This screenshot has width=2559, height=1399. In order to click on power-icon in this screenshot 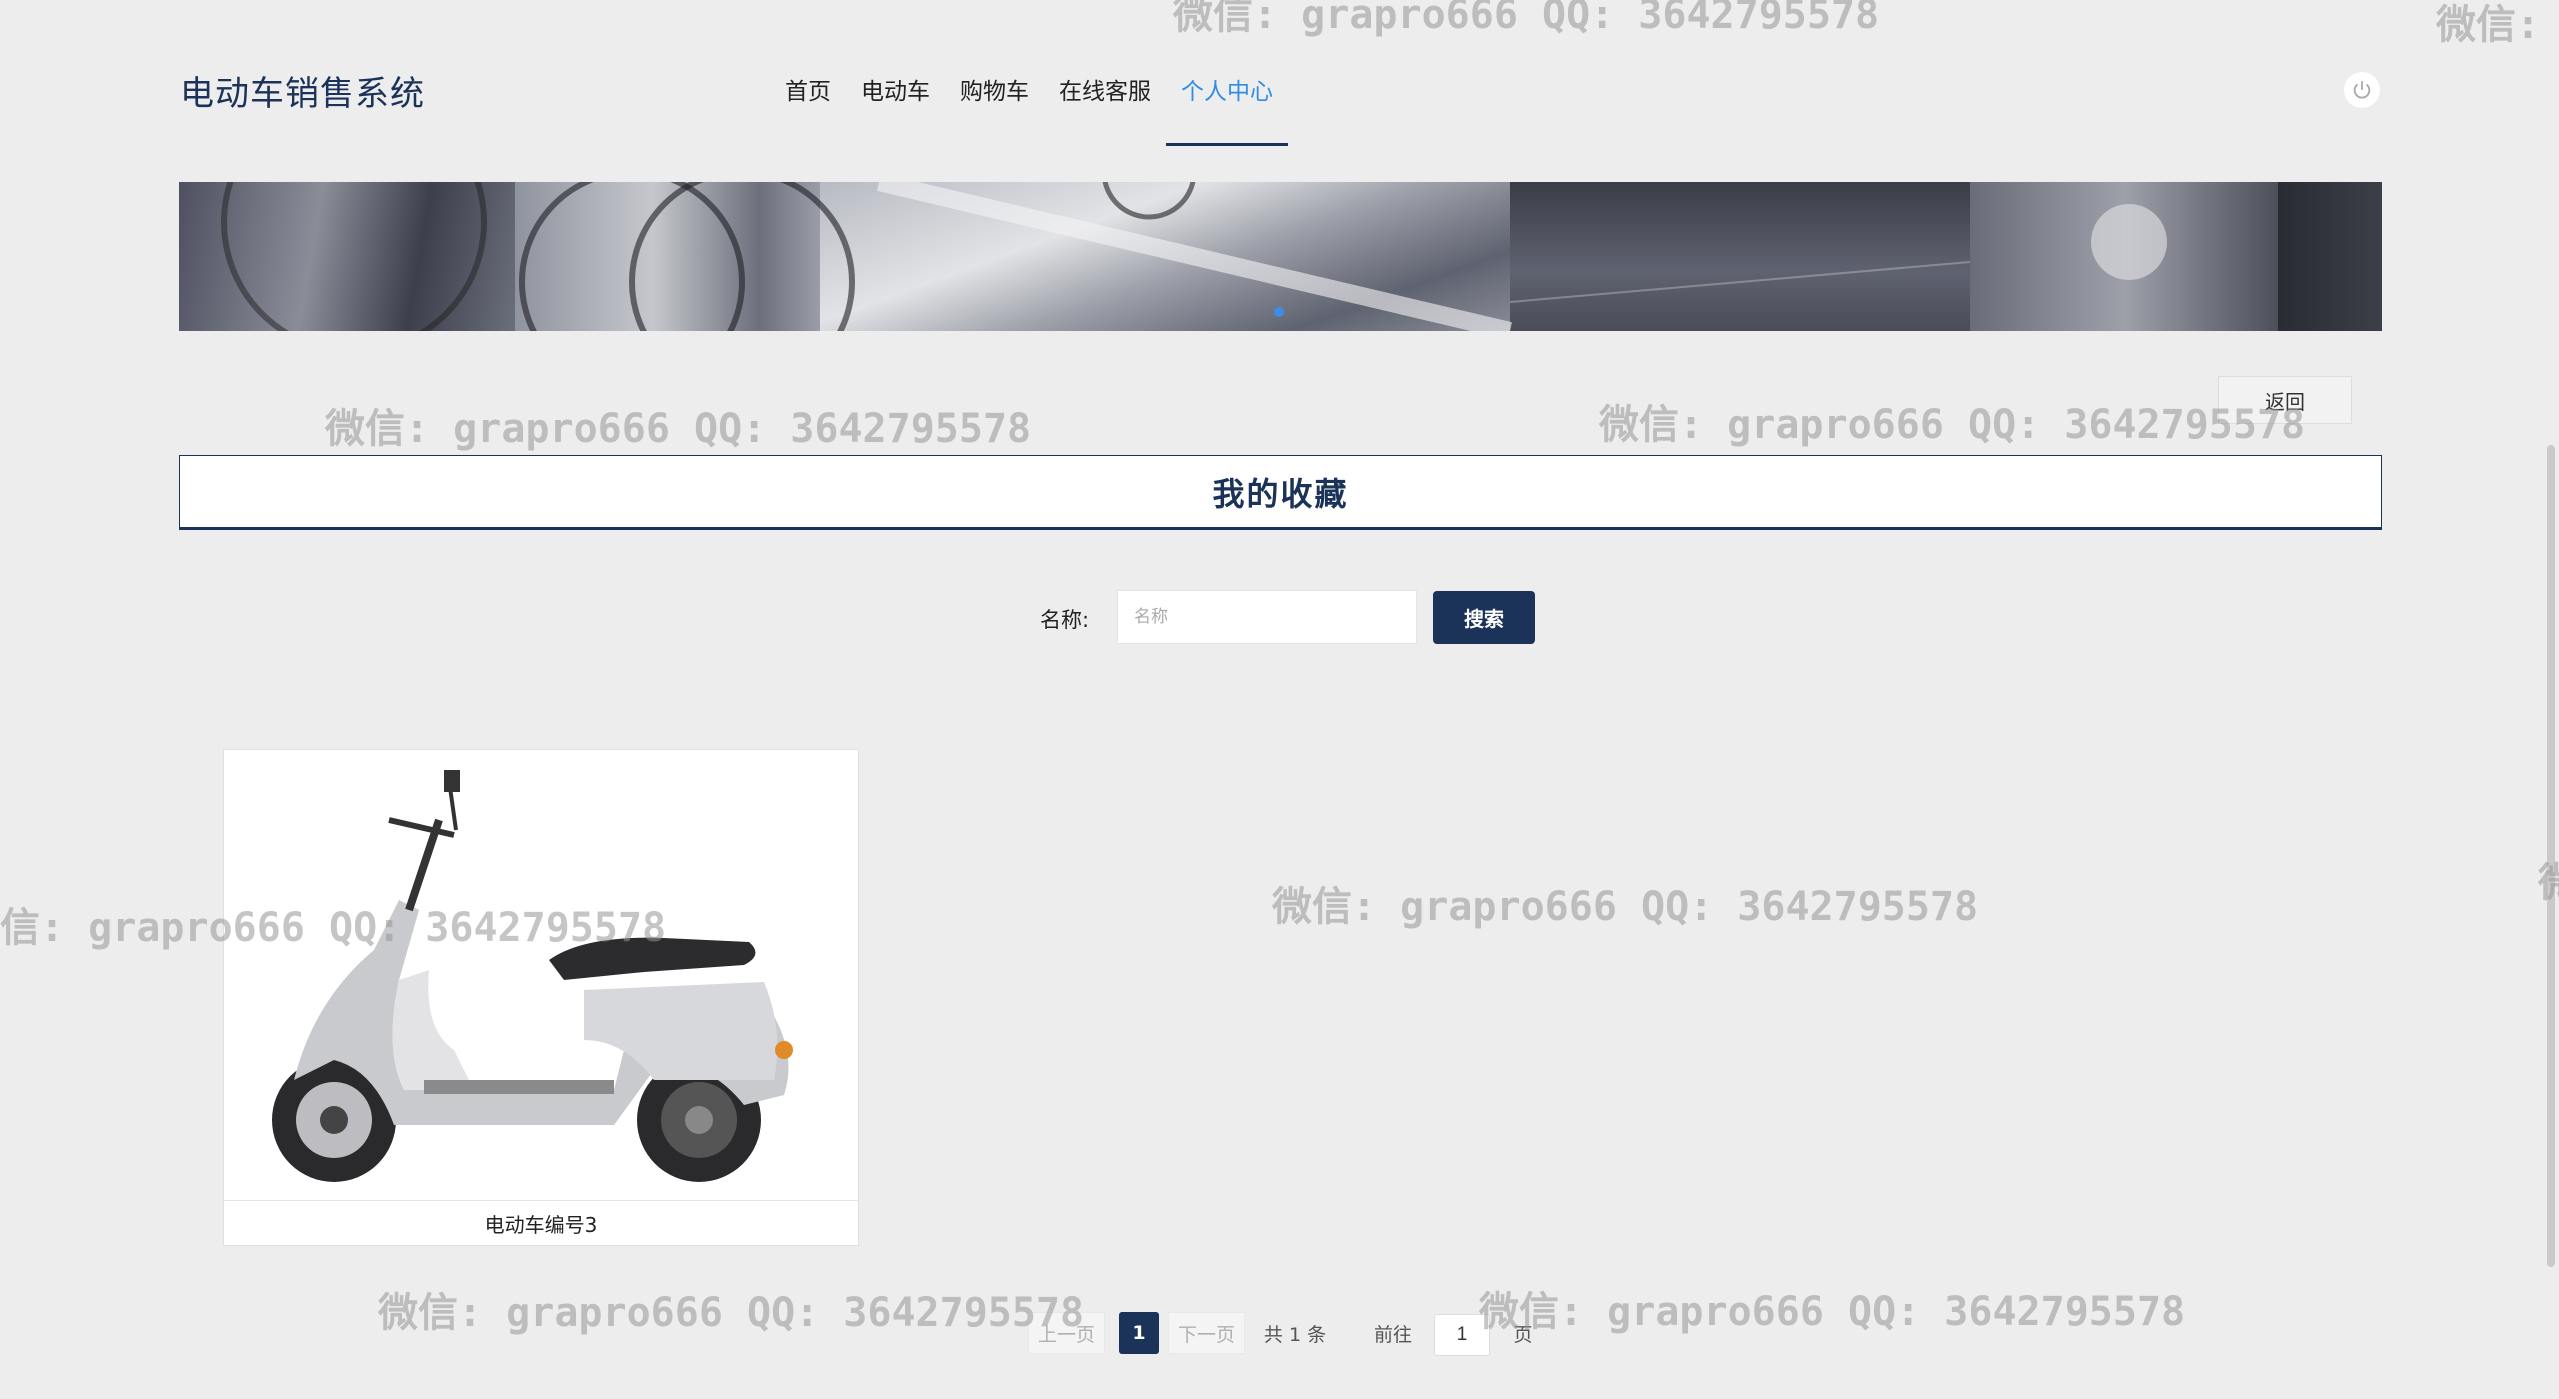, I will do `click(2362, 89)`.